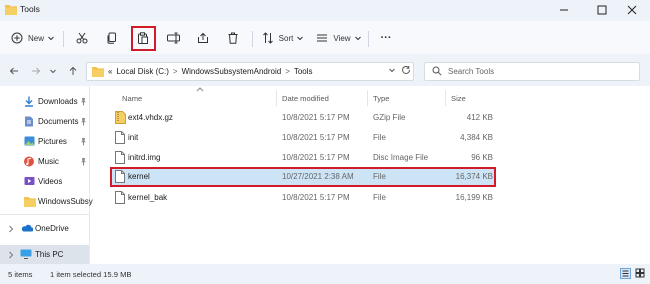 This screenshot has height=284, width=650. Describe the element at coordinates (29, 161) in the screenshot. I see `music-icon` at that location.